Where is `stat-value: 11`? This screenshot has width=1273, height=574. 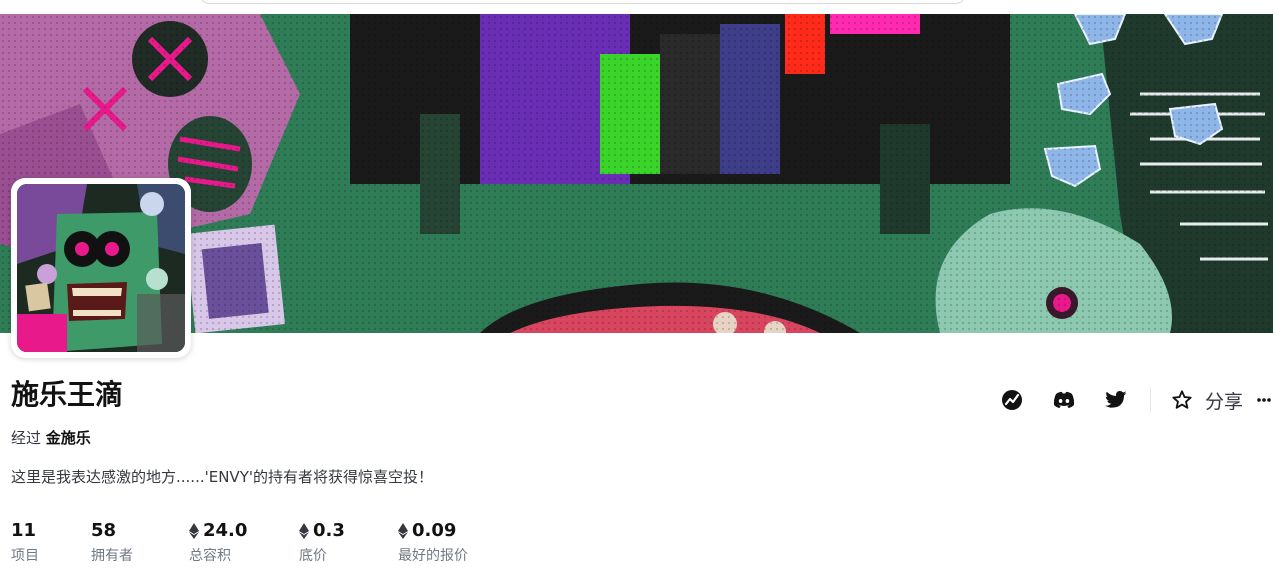
stat-value: 11 is located at coordinates (24, 530).